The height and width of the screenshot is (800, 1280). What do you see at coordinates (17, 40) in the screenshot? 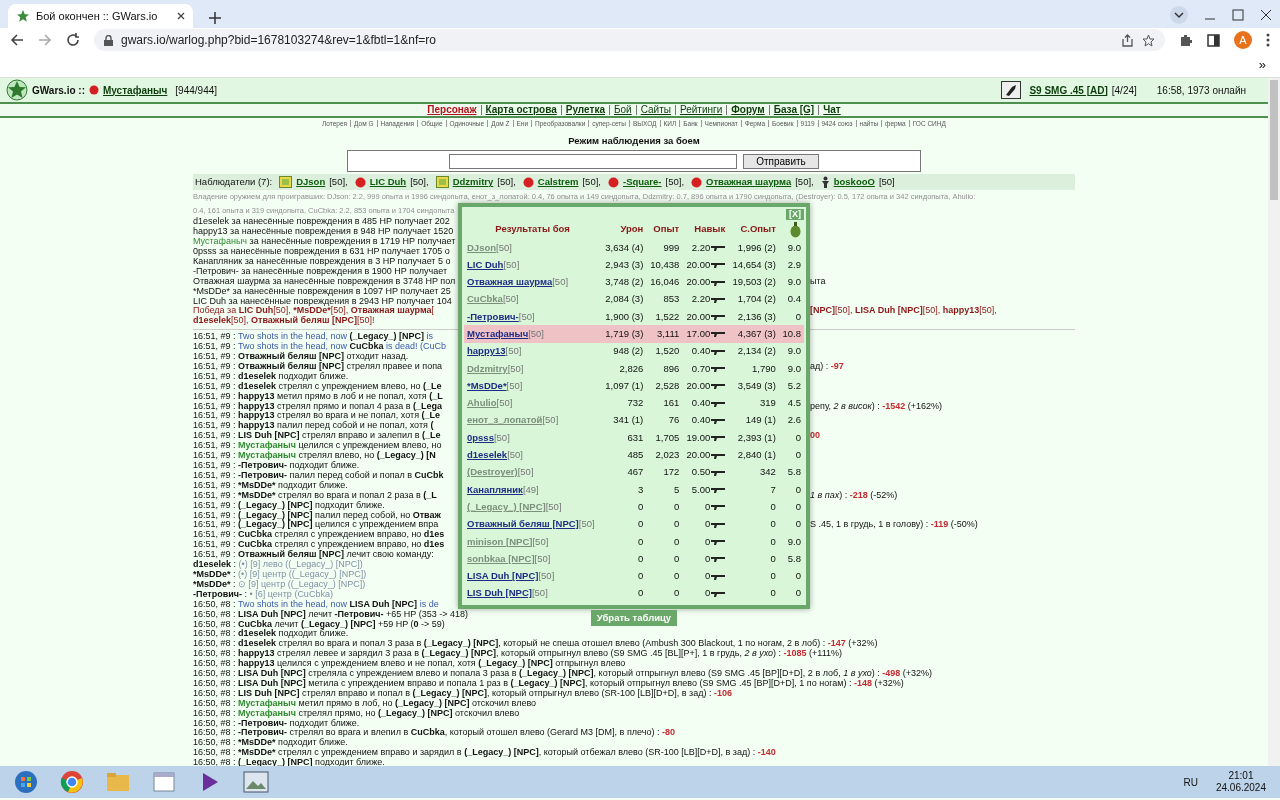
I see `back-icon` at bounding box center [17, 40].